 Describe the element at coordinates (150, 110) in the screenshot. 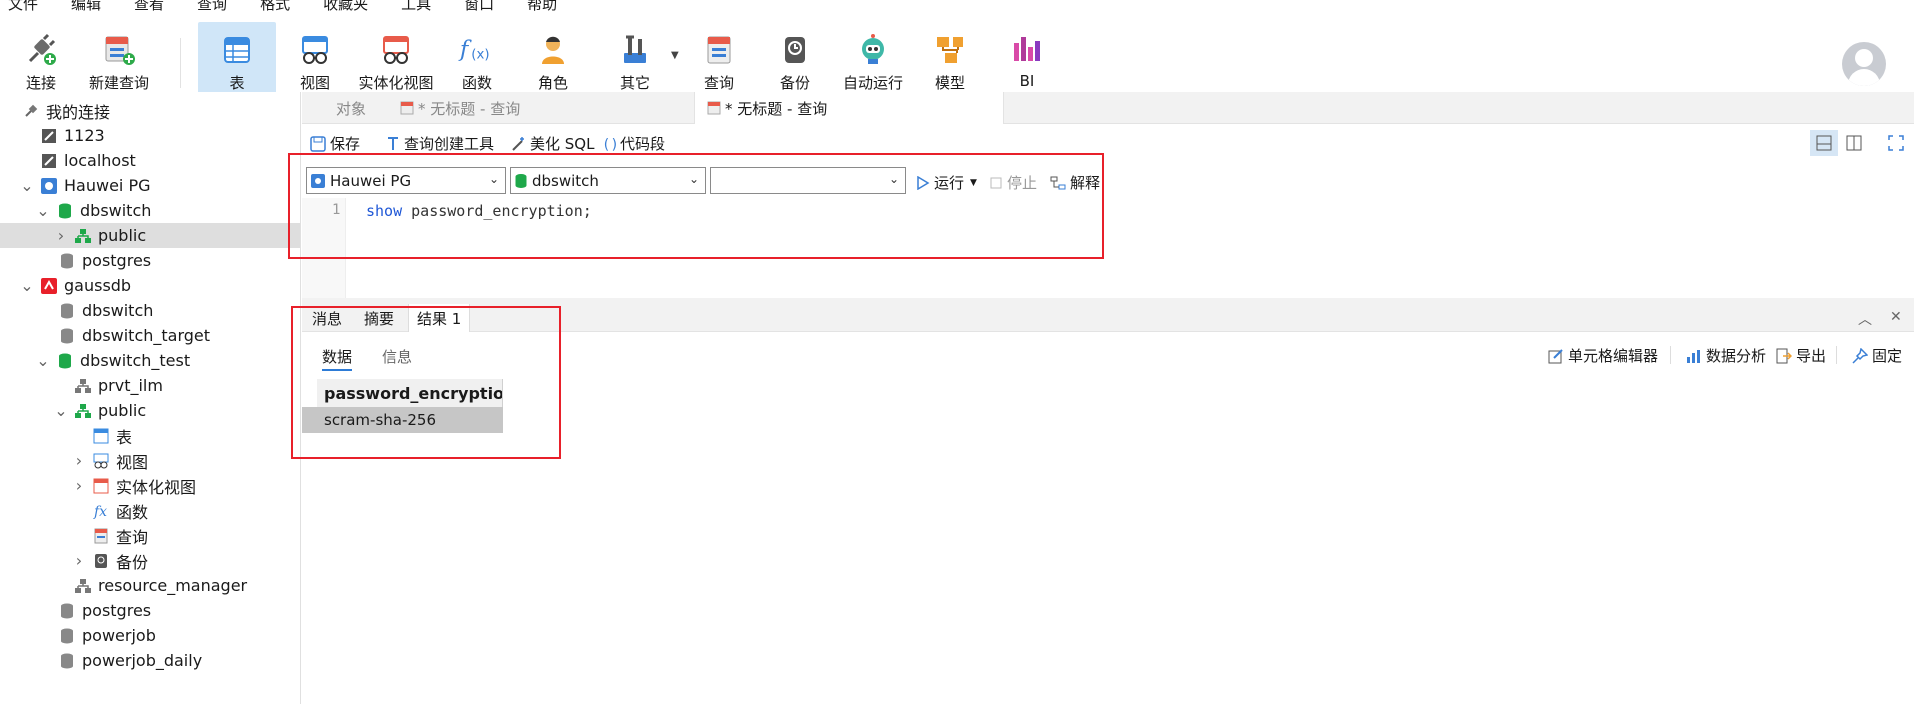

I see `tree-root-my-connections: 我的连接` at that location.